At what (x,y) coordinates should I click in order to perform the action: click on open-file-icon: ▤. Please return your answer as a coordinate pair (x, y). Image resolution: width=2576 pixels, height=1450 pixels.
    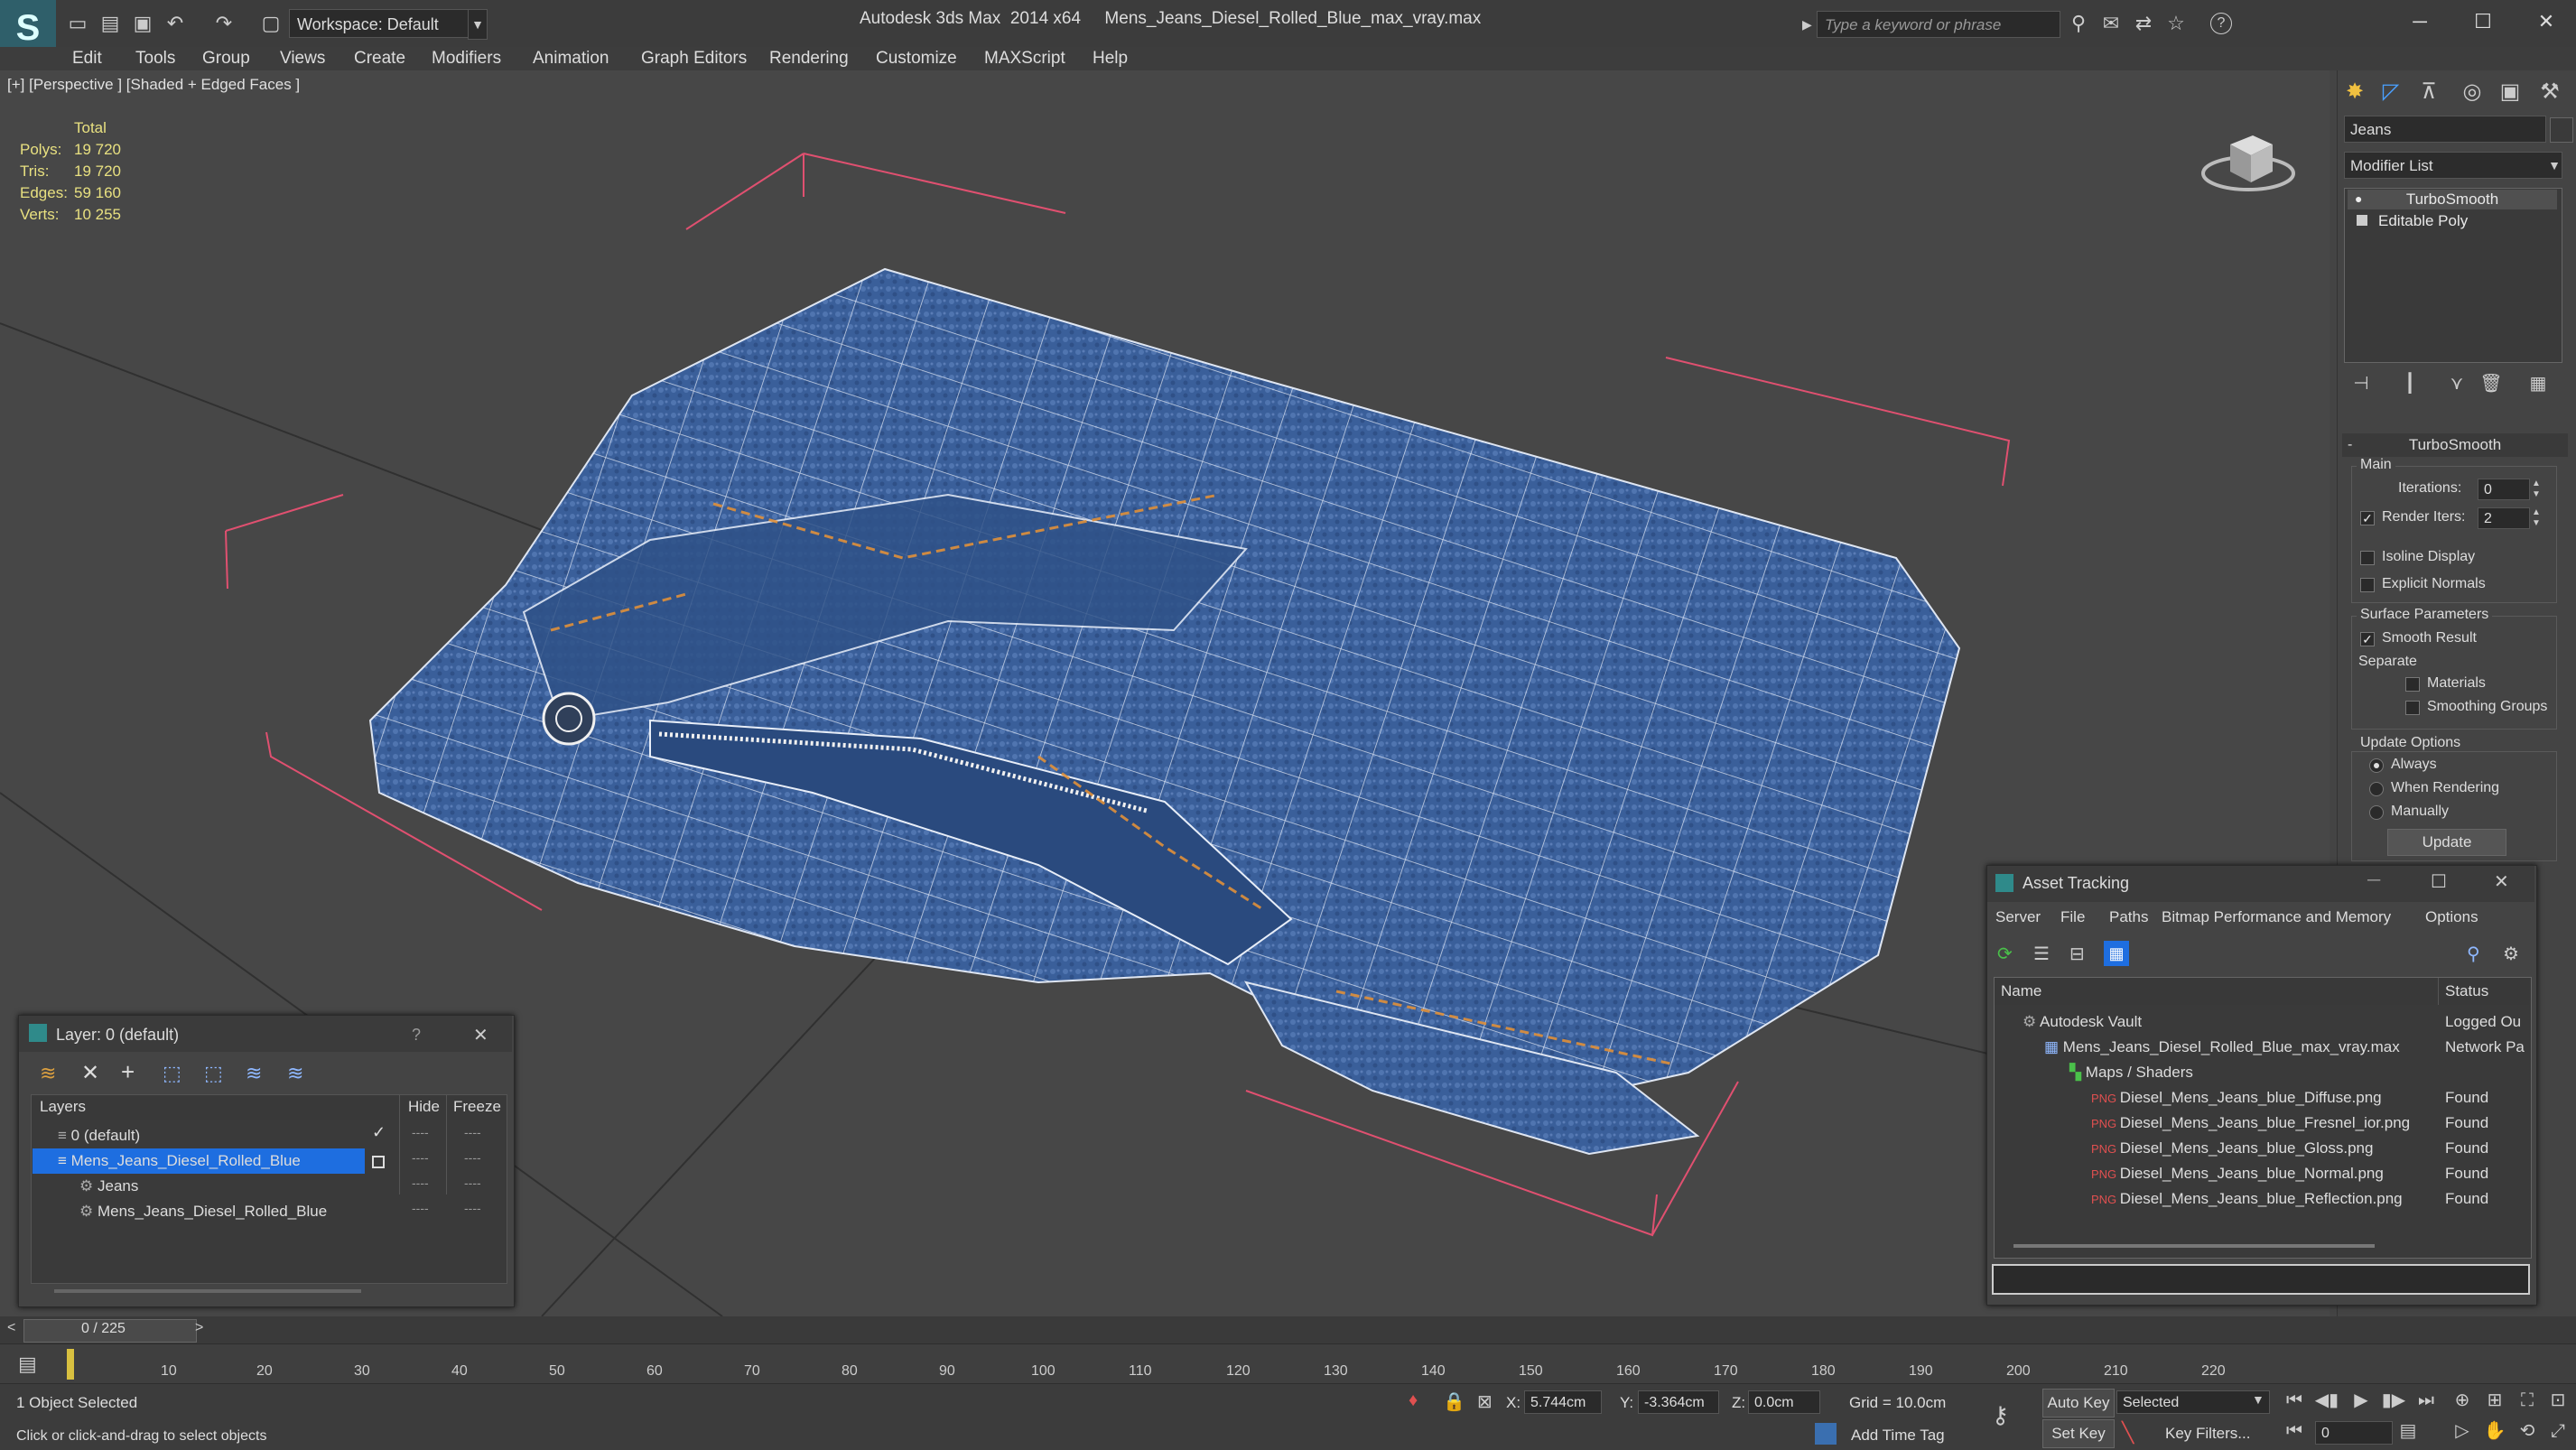
    Looking at the image, I should click on (110, 23).